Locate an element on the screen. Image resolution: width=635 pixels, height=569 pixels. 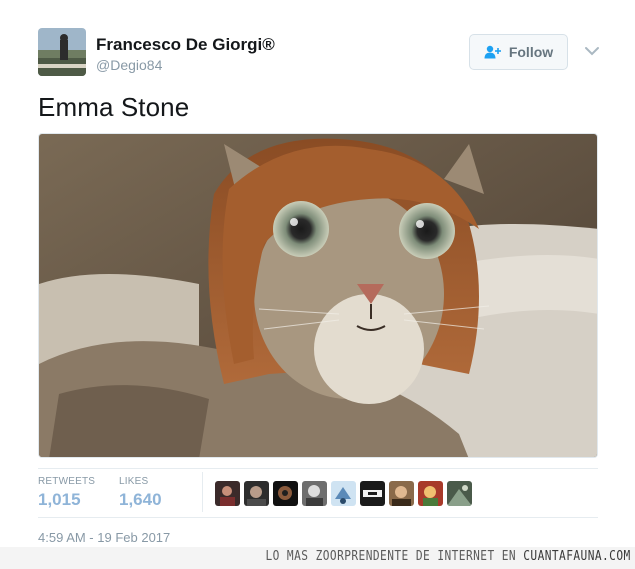
follow-button-label: Follow is located at coordinates (531, 52).